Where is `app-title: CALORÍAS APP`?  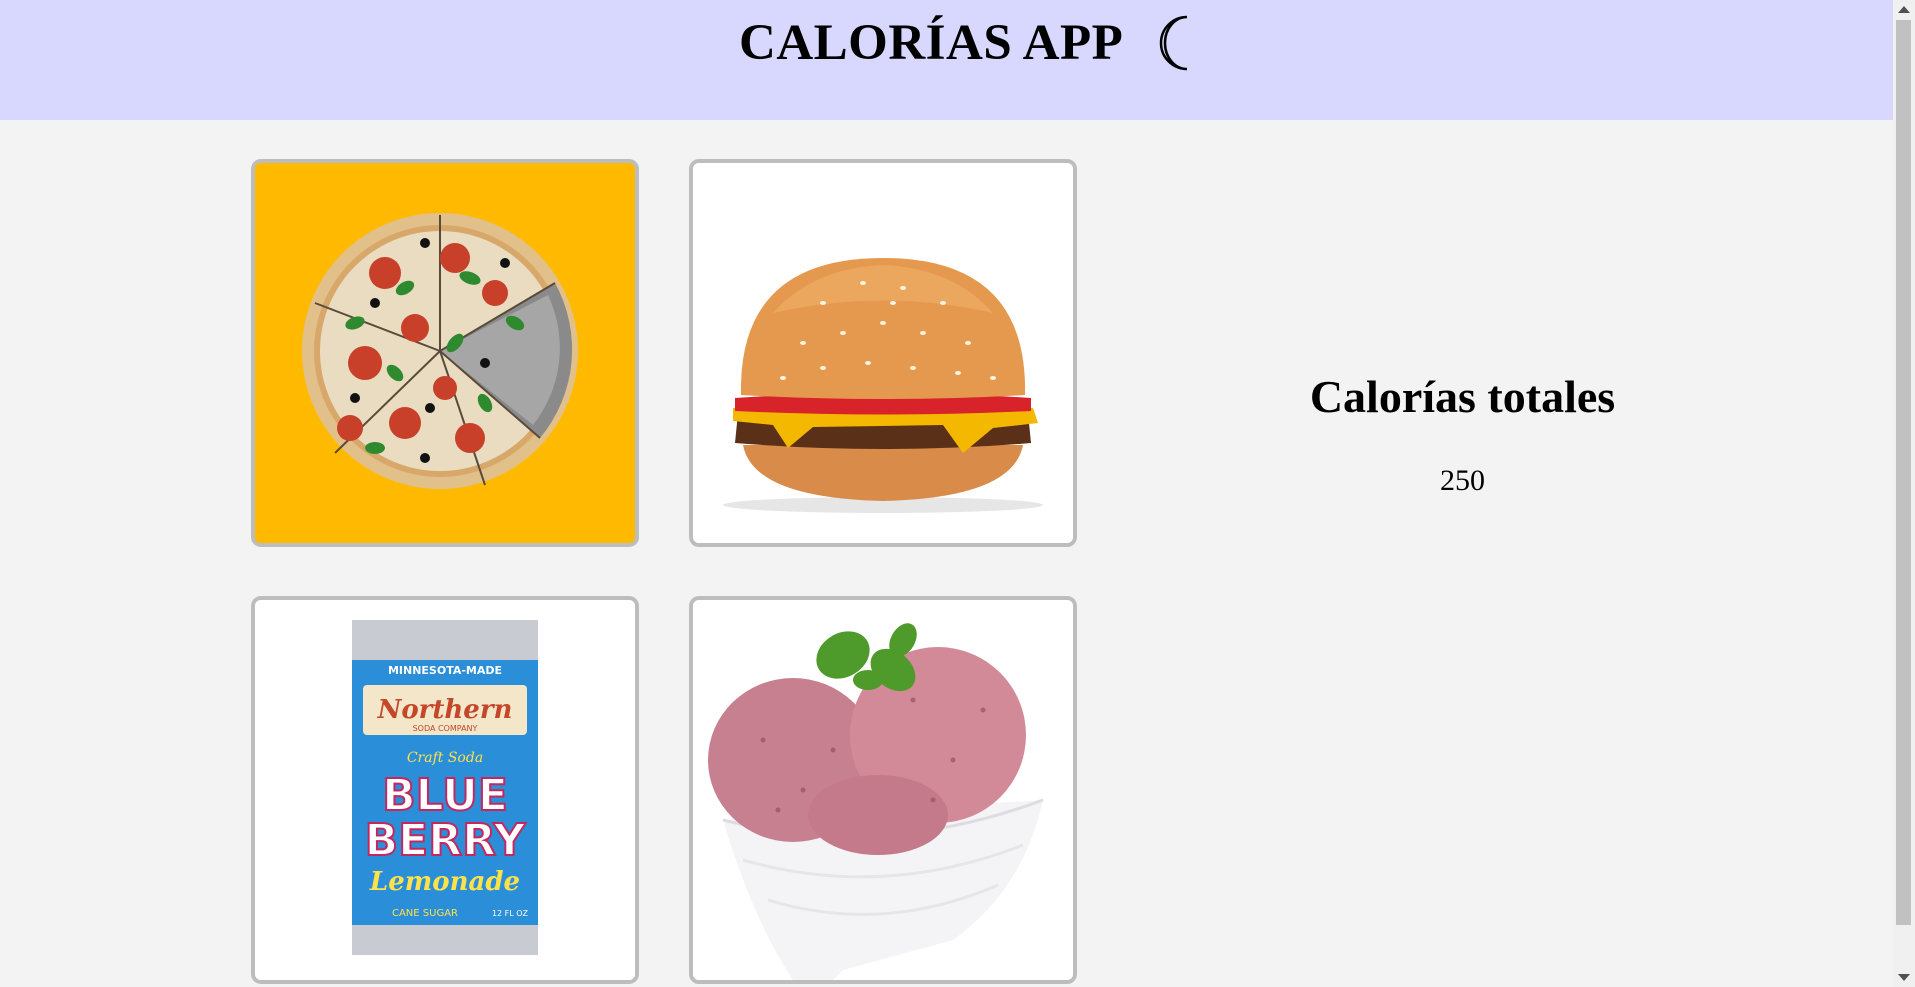 app-title: CALORÍAS APP is located at coordinates (931, 43).